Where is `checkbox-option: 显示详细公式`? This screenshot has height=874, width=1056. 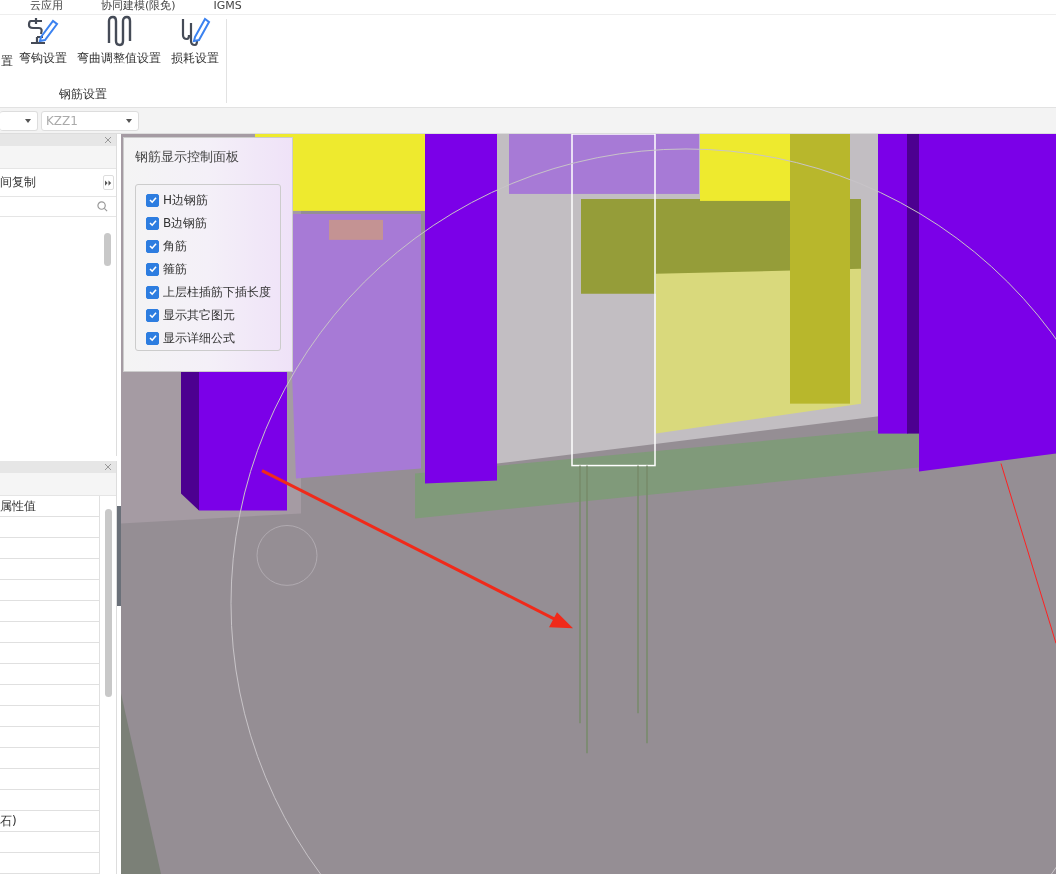
checkbox-option: 显示详细公式 is located at coordinates (213, 338).